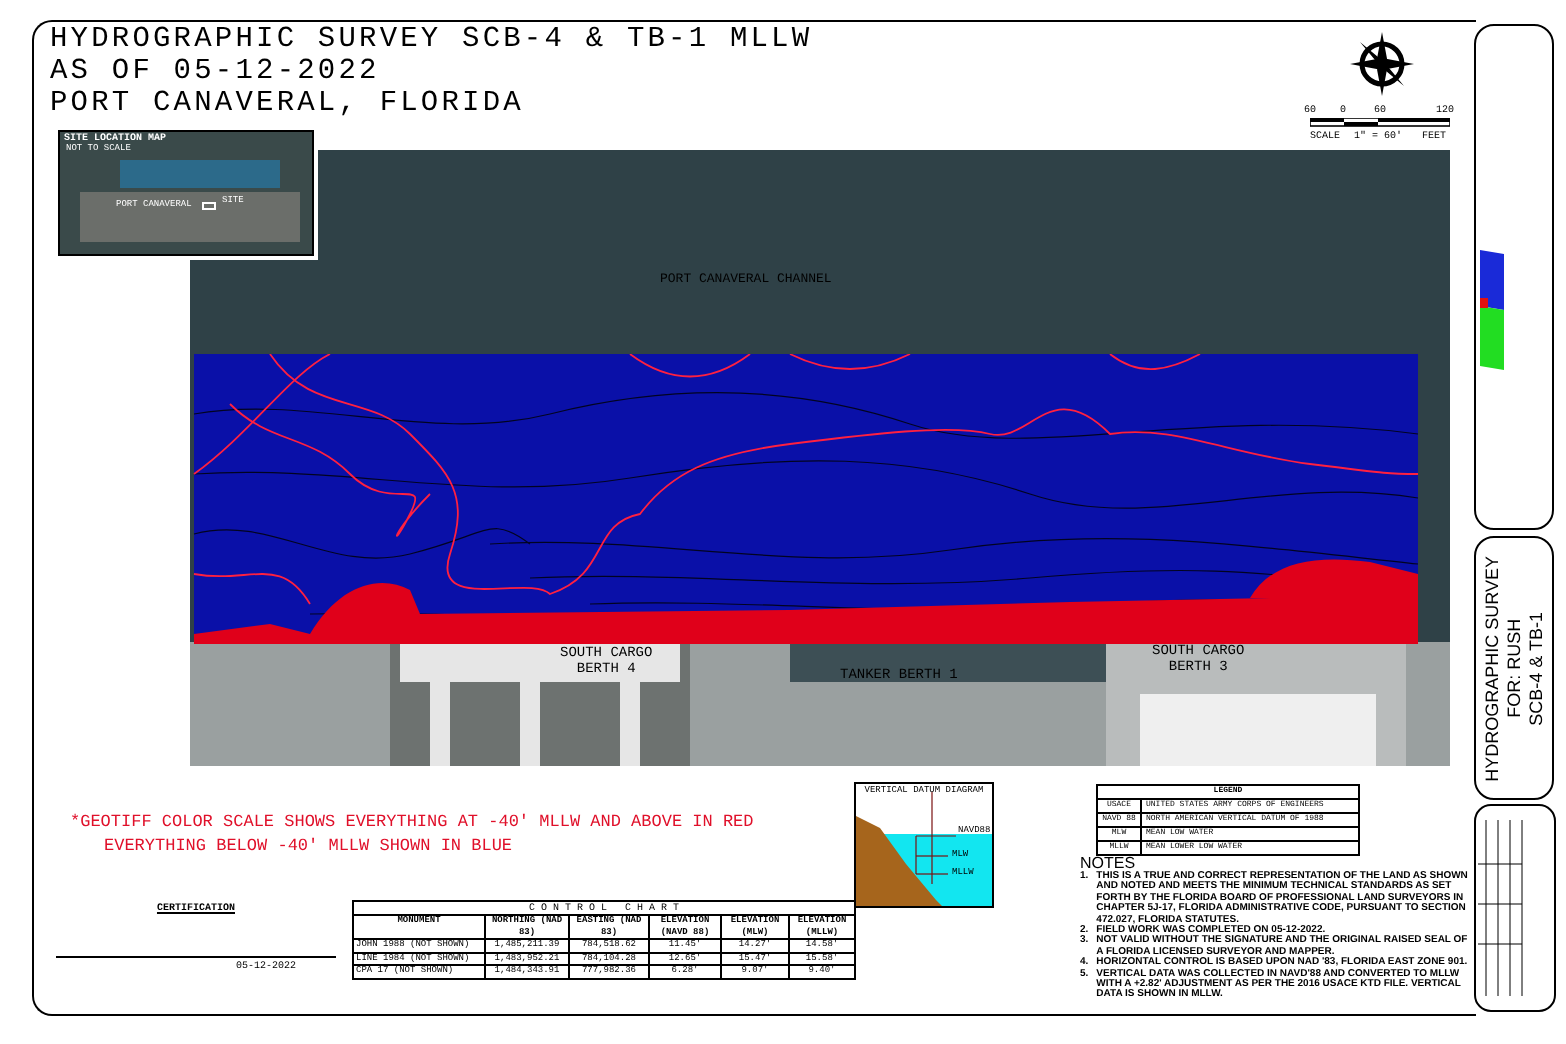 The image size is (1566, 1044). What do you see at coordinates (308, 846) in the screenshot?
I see `geotiff-note-line: EVERYTHING BELOW -40' MLLW SHOWN IN BLUE` at bounding box center [308, 846].